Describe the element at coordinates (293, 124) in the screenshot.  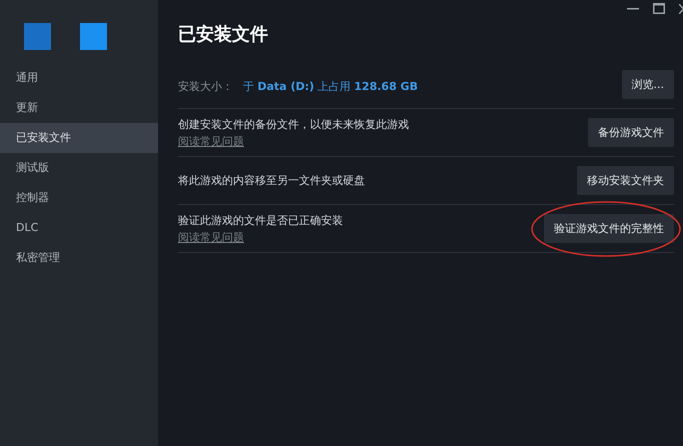
I see `row-description: 创建安装文件的备份文件，以便未来恢复此游戏` at that location.